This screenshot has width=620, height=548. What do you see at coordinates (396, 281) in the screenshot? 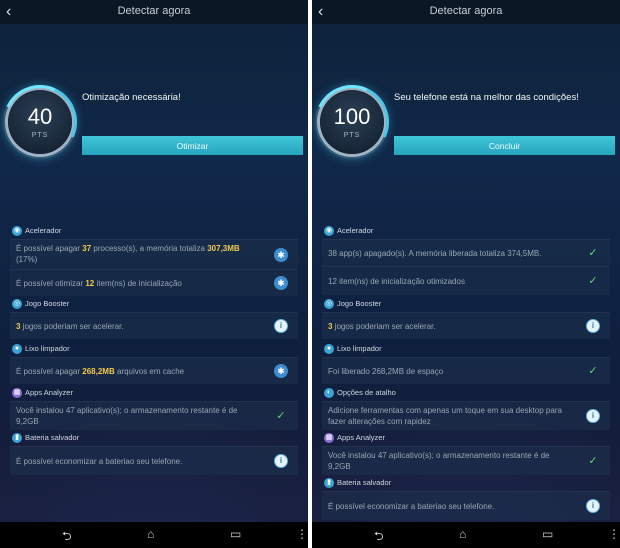
I see `row-text: 12 item(ns) de inicialização otimizados` at bounding box center [396, 281].